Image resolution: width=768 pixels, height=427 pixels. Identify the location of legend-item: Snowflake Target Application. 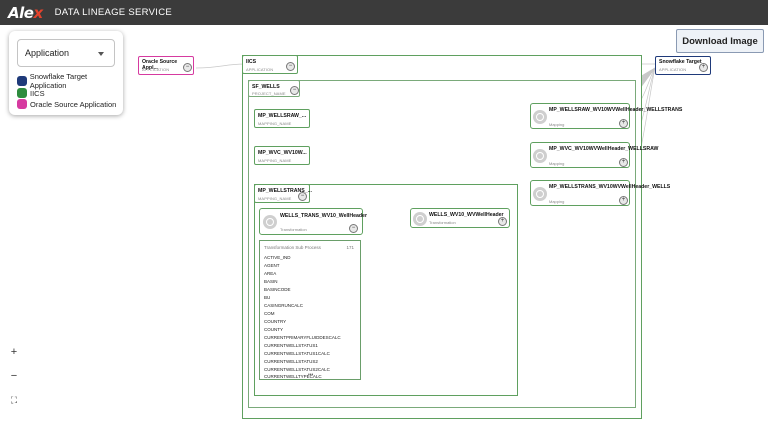
(70, 81).